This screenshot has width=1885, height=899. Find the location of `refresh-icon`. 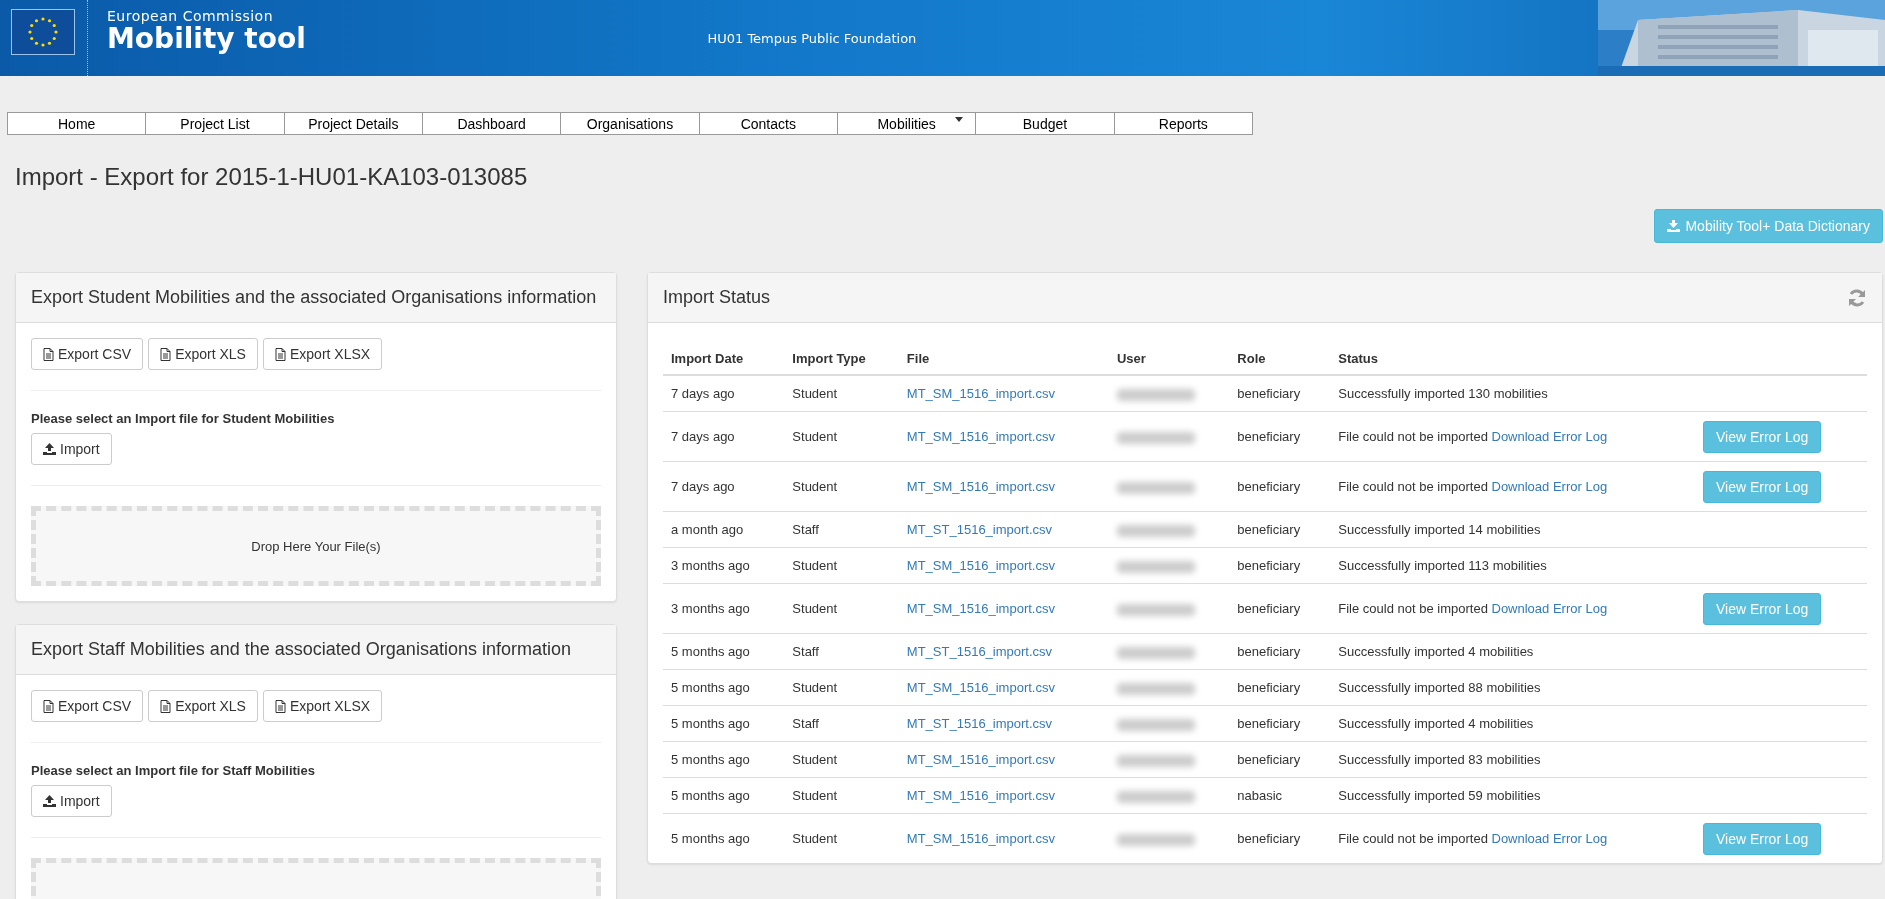

refresh-icon is located at coordinates (1857, 297).